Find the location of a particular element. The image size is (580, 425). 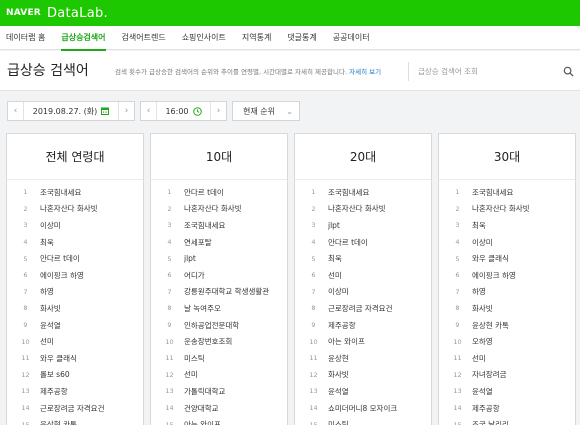

search-icon is located at coordinates (568, 71).